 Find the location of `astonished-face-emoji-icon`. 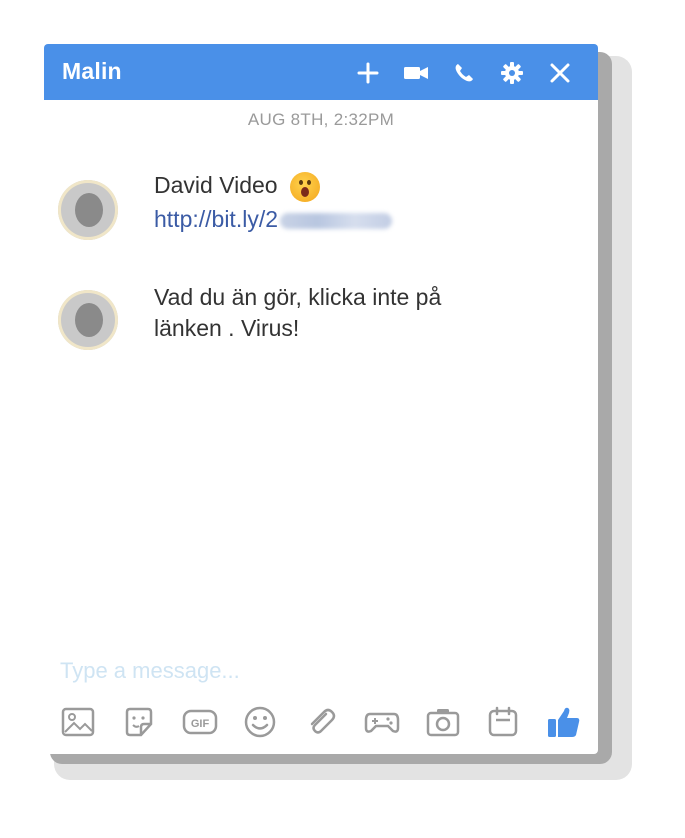

astonished-face-emoji-icon is located at coordinates (305, 186).